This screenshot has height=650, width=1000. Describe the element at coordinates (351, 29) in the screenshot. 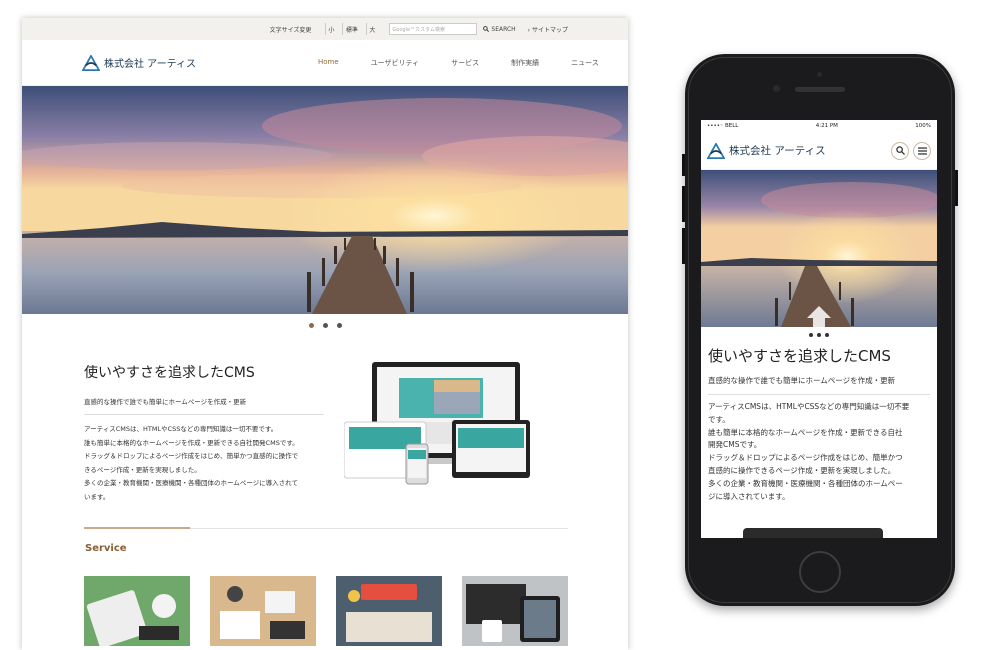

I see `font-size-standard-button: 標準` at that location.